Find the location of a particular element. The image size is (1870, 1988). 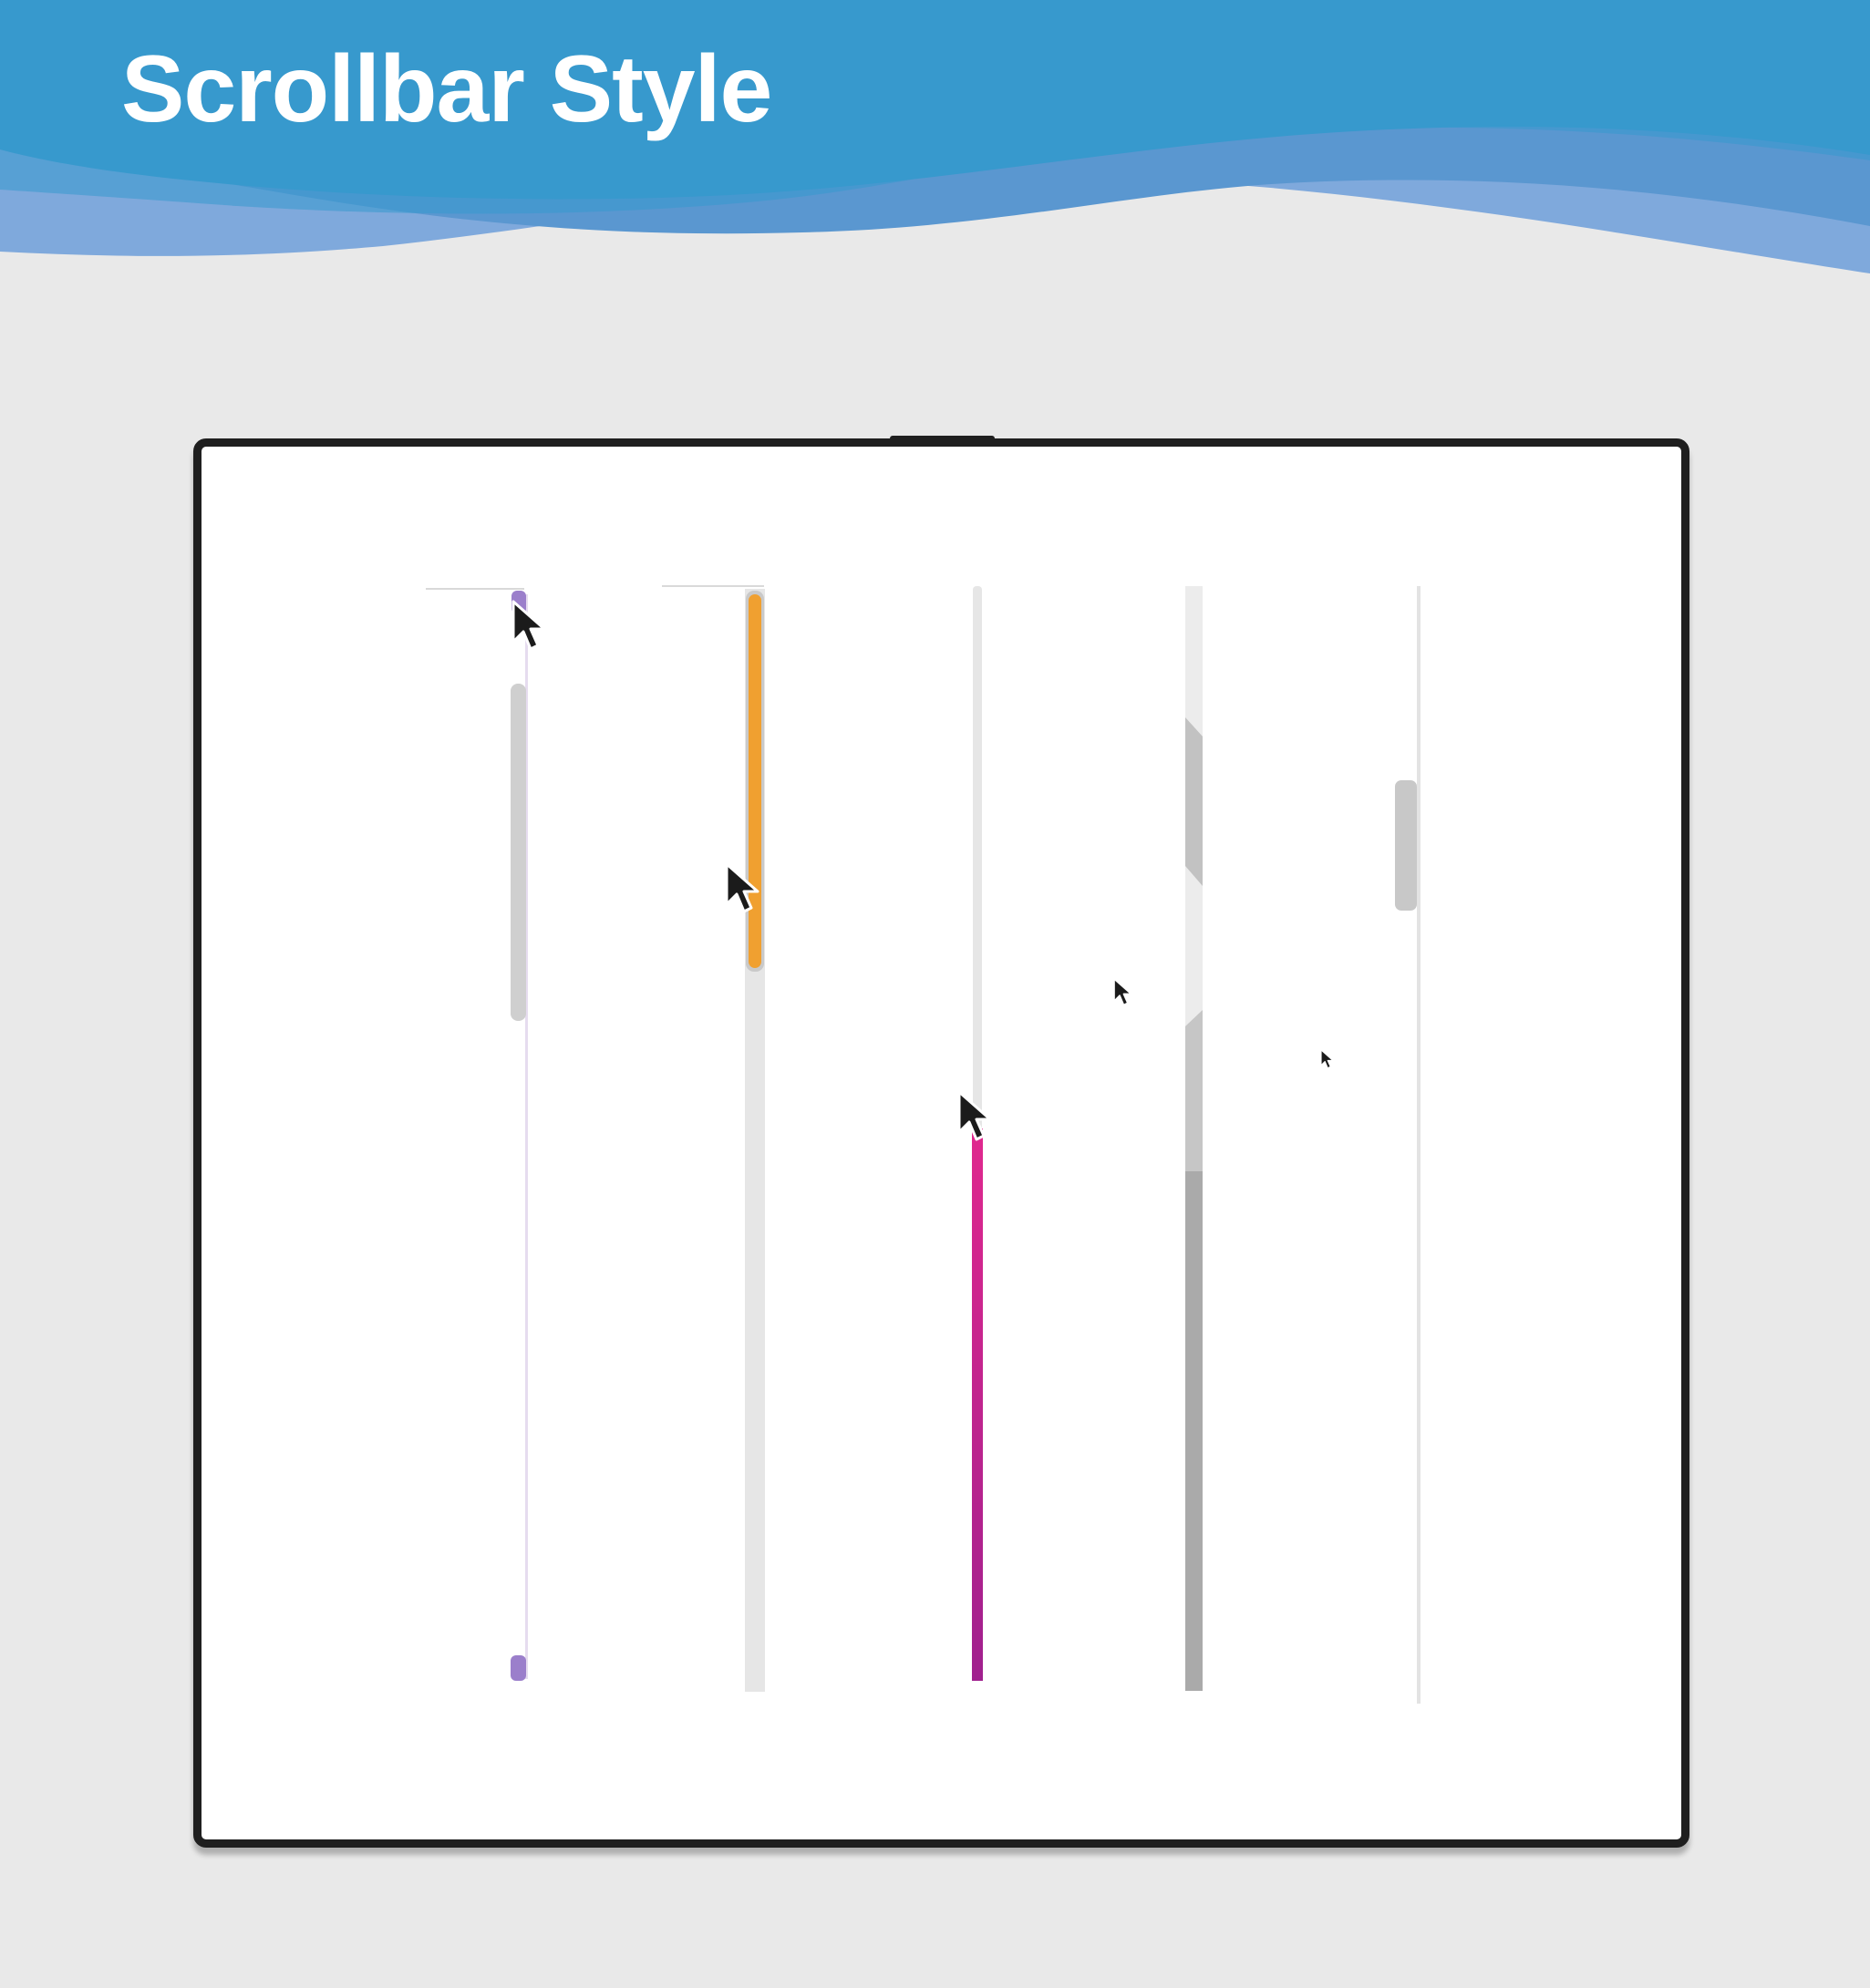

page-title: Scrollbar Style is located at coordinates (446, 89).